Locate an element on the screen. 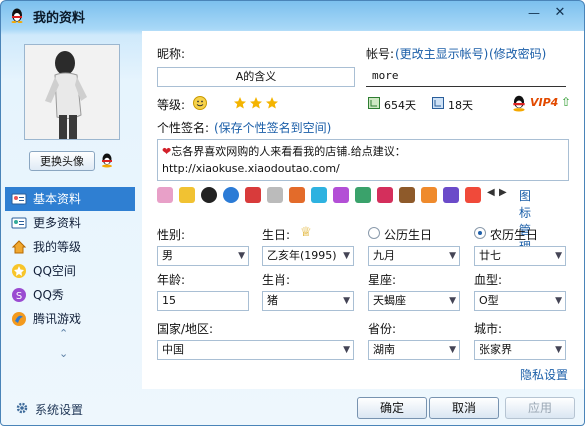  badge-penguin-icon is located at coordinates (209, 195).